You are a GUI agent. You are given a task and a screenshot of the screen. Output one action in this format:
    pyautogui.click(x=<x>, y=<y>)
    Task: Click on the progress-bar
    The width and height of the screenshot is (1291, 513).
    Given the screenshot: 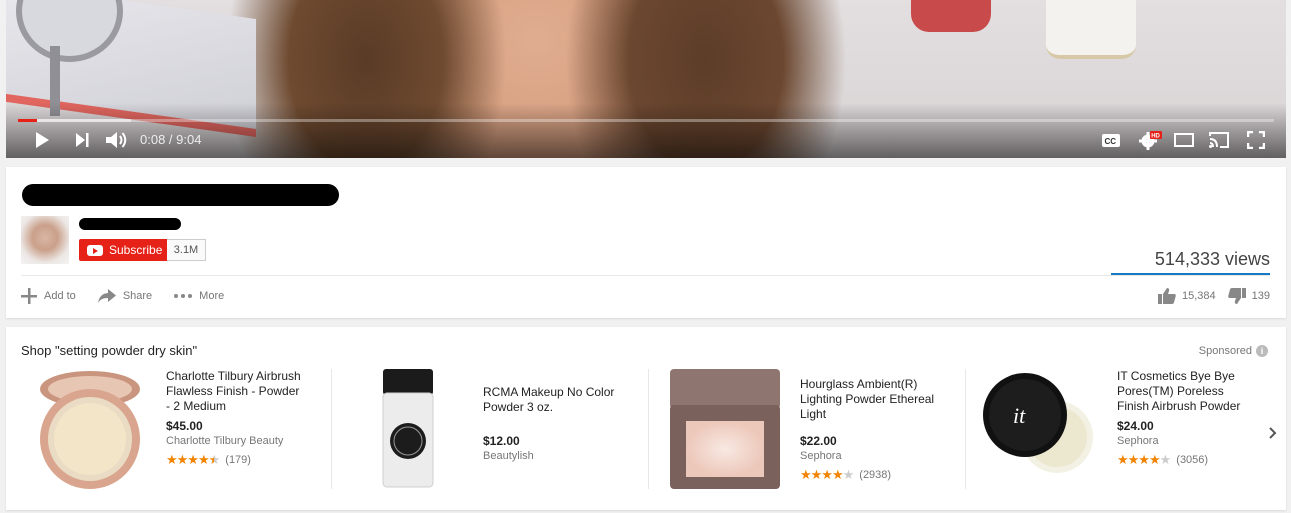 What is the action you would take?
    pyautogui.click(x=646, y=120)
    